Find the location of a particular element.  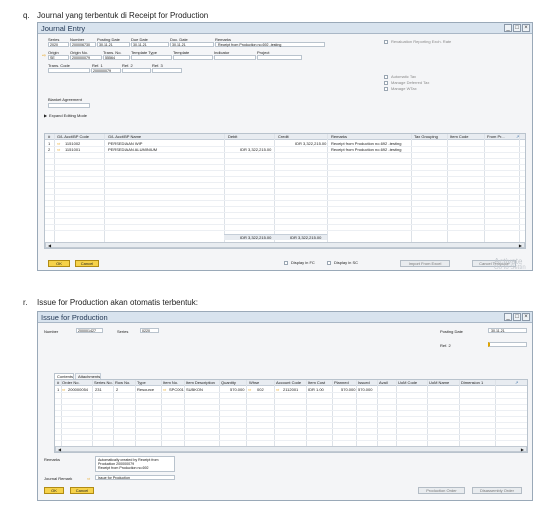

caption-q-letter: q. is located at coordinates (26, 15).